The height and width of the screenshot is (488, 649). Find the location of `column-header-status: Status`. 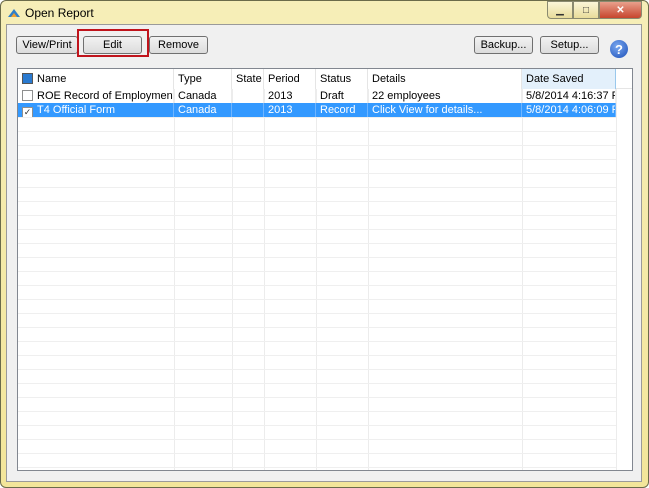

column-header-status: Status is located at coordinates (342, 79).